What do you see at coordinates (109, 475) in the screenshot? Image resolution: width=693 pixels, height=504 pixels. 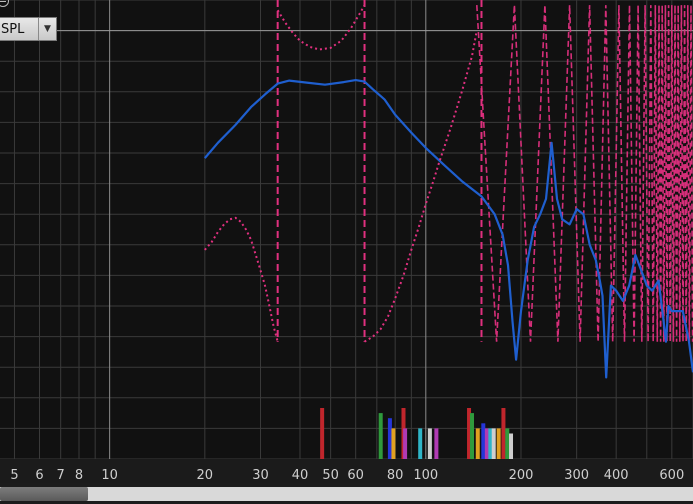 I see `x-tick-label: 10` at bounding box center [109, 475].